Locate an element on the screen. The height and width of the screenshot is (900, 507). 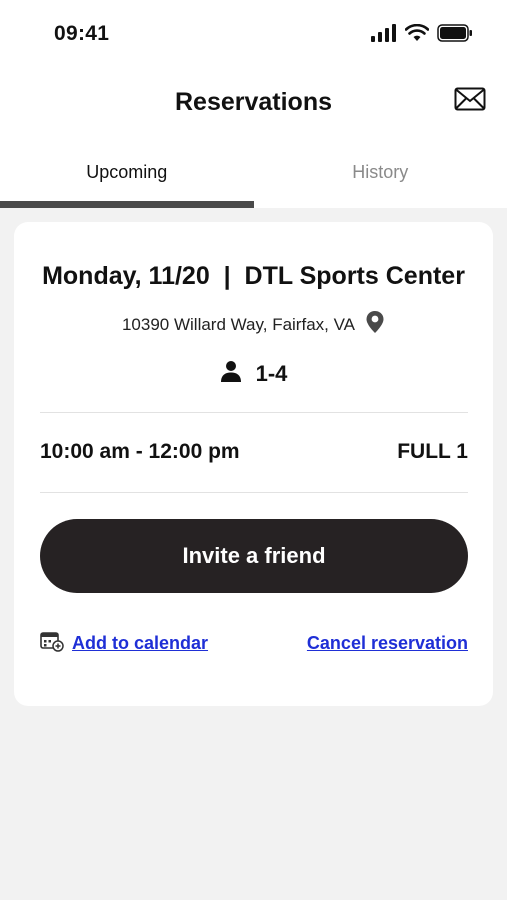
envelope-icon is located at coordinates (470, 101).